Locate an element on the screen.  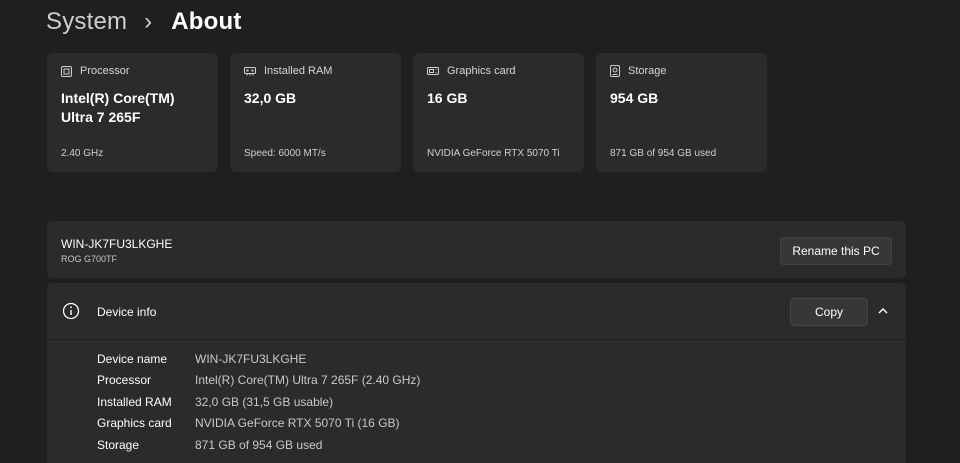
card-detail: Speed: 6000 MT/s is located at coordinates (285, 153).